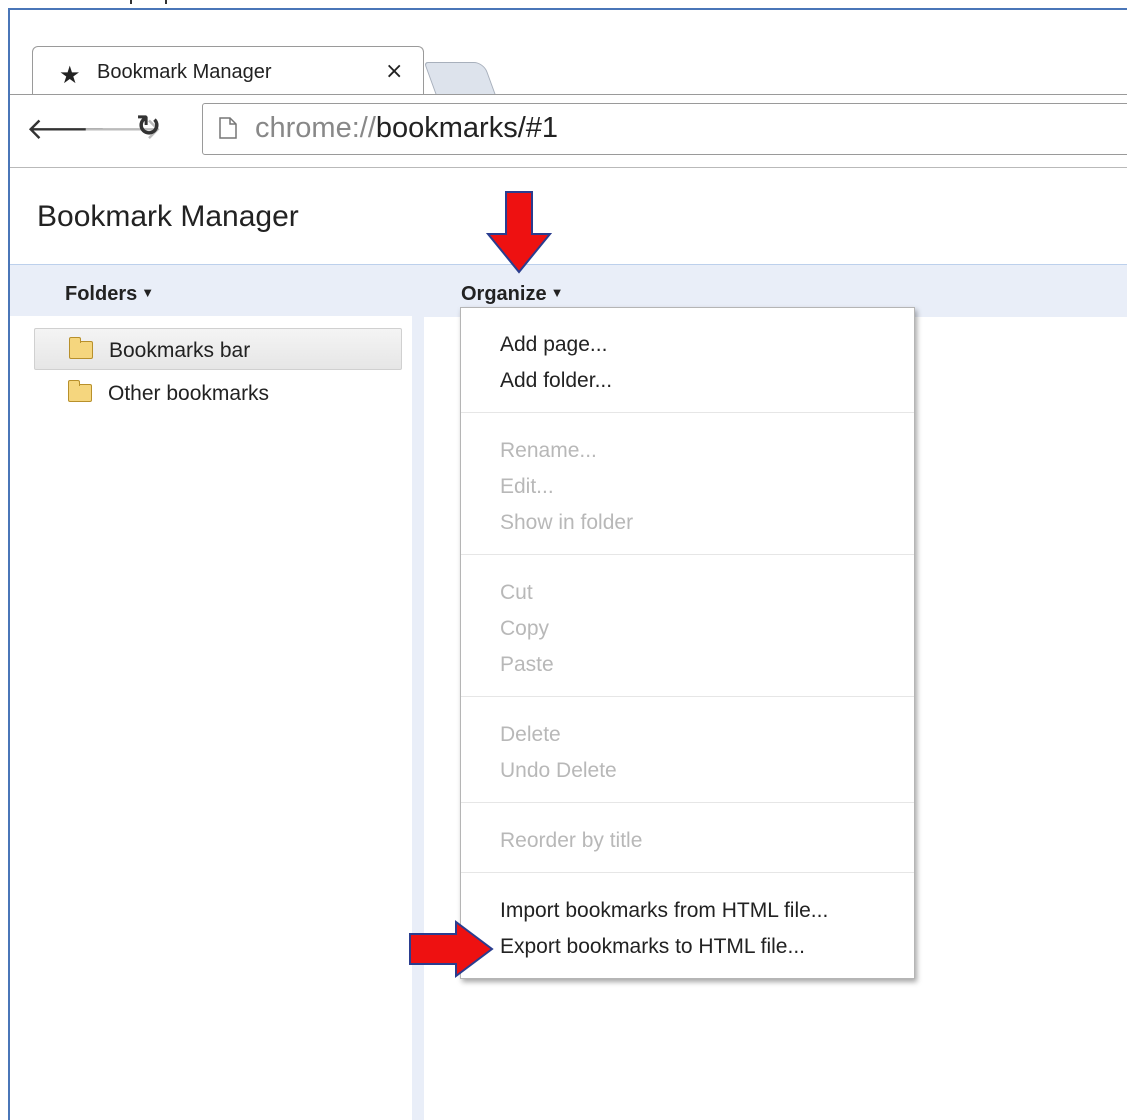 The width and height of the screenshot is (1127, 1120). Describe the element at coordinates (228, 128) in the screenshot. I see `page-icon` at that location.